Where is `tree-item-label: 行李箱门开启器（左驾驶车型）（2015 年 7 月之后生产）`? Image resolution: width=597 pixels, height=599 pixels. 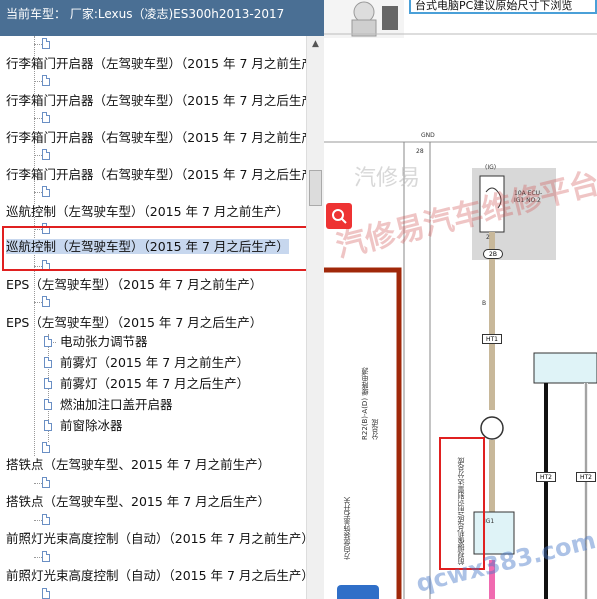 tree-item-label: 行李箱门开启器（左驾驶车型）（2015 年 7 月之后生产） is located at coordinates (156, 100).